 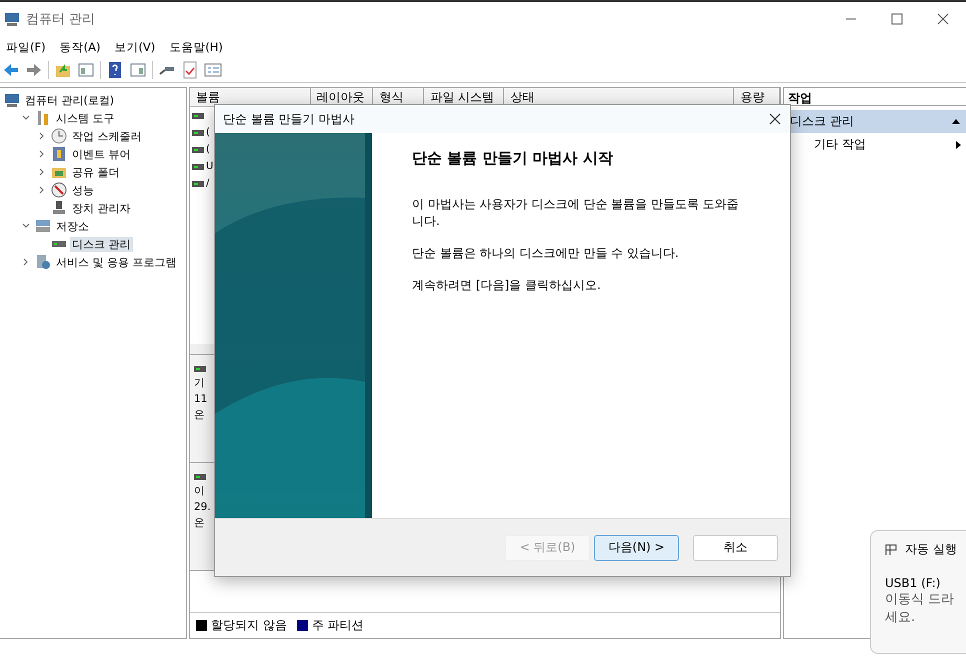 What do you see at coordinates (101, 244) in the screenshot?
I see `tree-item: 디스크 관리` at bounding box center [101, 244].